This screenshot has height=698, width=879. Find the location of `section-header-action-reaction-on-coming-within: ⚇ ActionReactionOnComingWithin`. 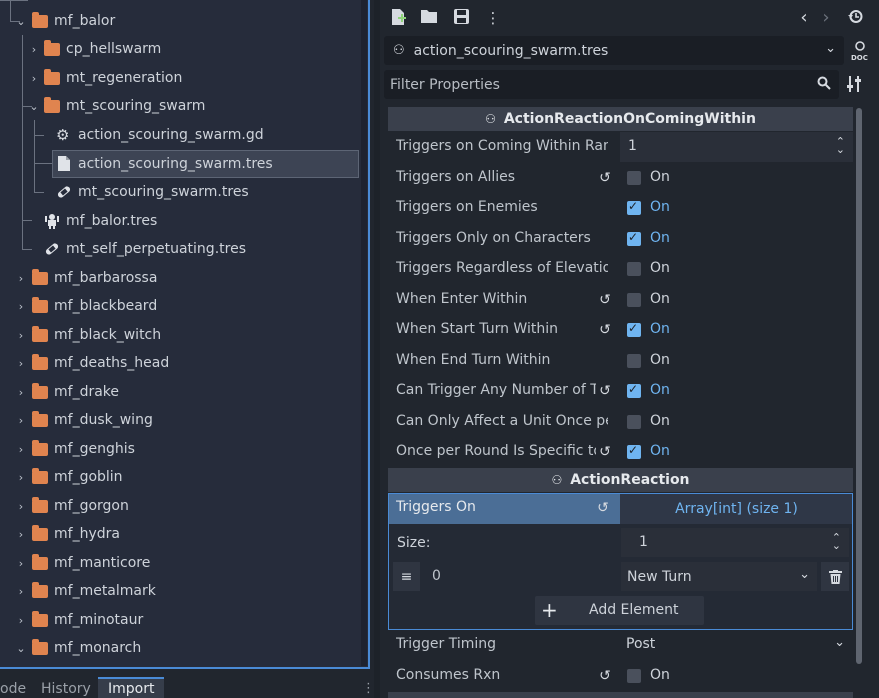

section-header-action-reaction-on-coming-within: ⚇ ActionReactionOnComingWithin is located at coordinates (620, 119).